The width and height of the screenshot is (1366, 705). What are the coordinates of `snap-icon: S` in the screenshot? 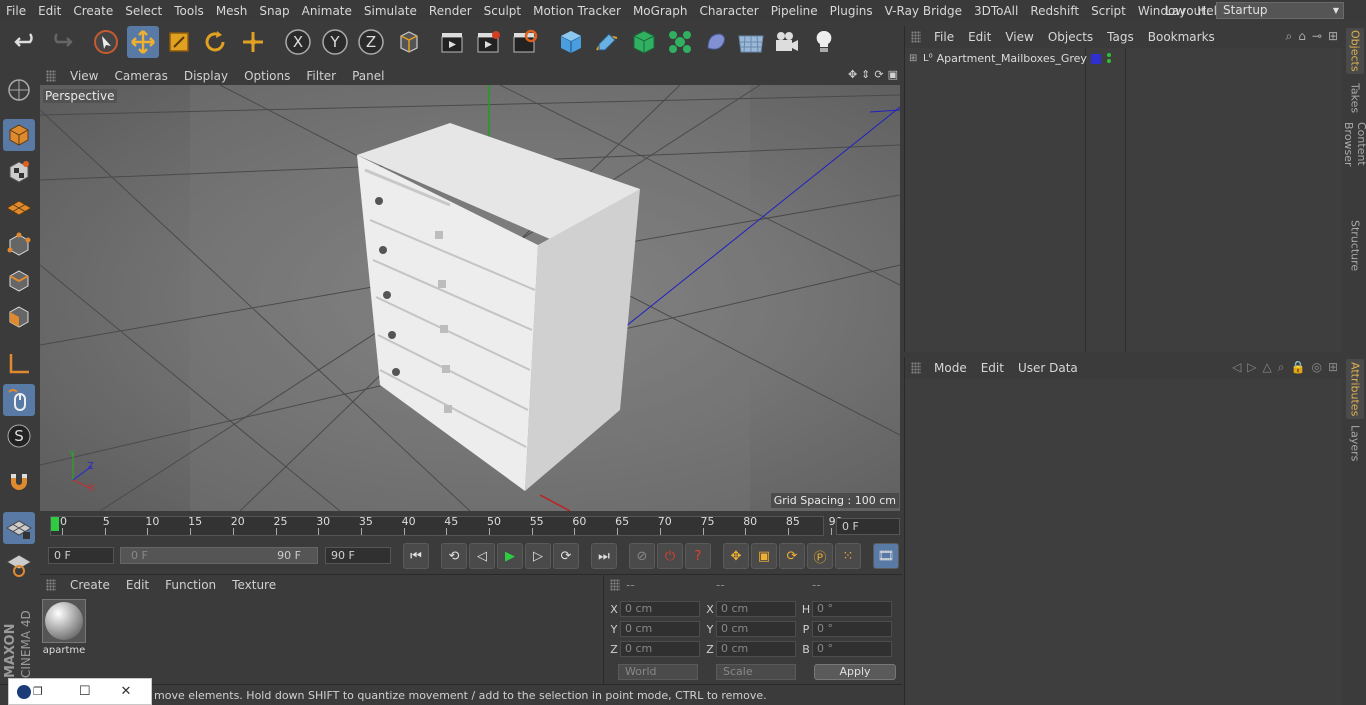 It's located at (19, 436).